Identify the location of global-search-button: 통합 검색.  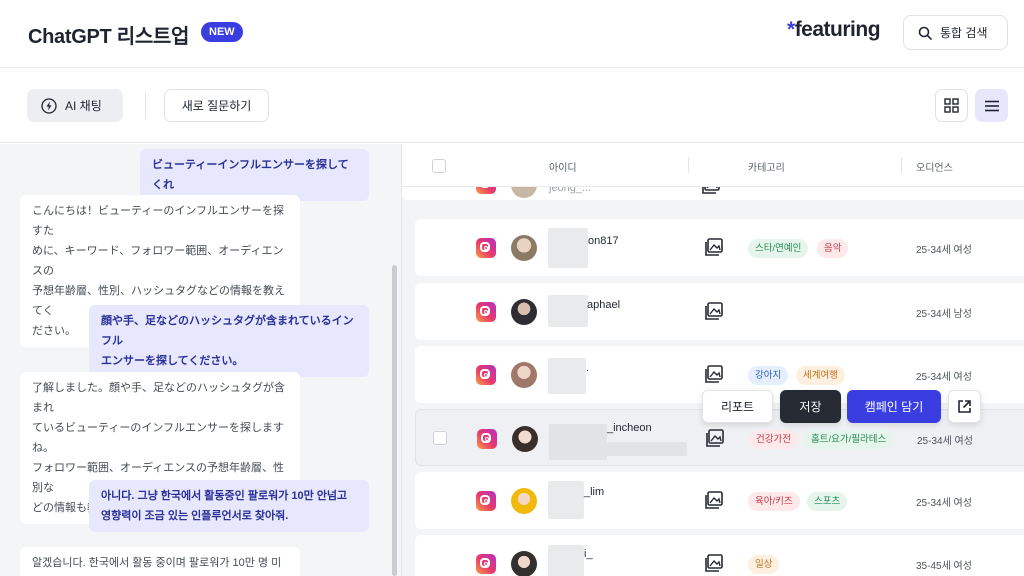
(955, 32).